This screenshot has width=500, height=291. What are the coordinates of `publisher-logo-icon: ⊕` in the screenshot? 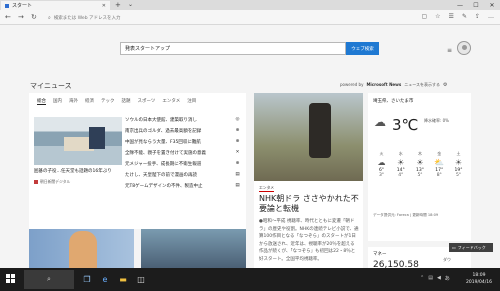 It's located at (237, 163).